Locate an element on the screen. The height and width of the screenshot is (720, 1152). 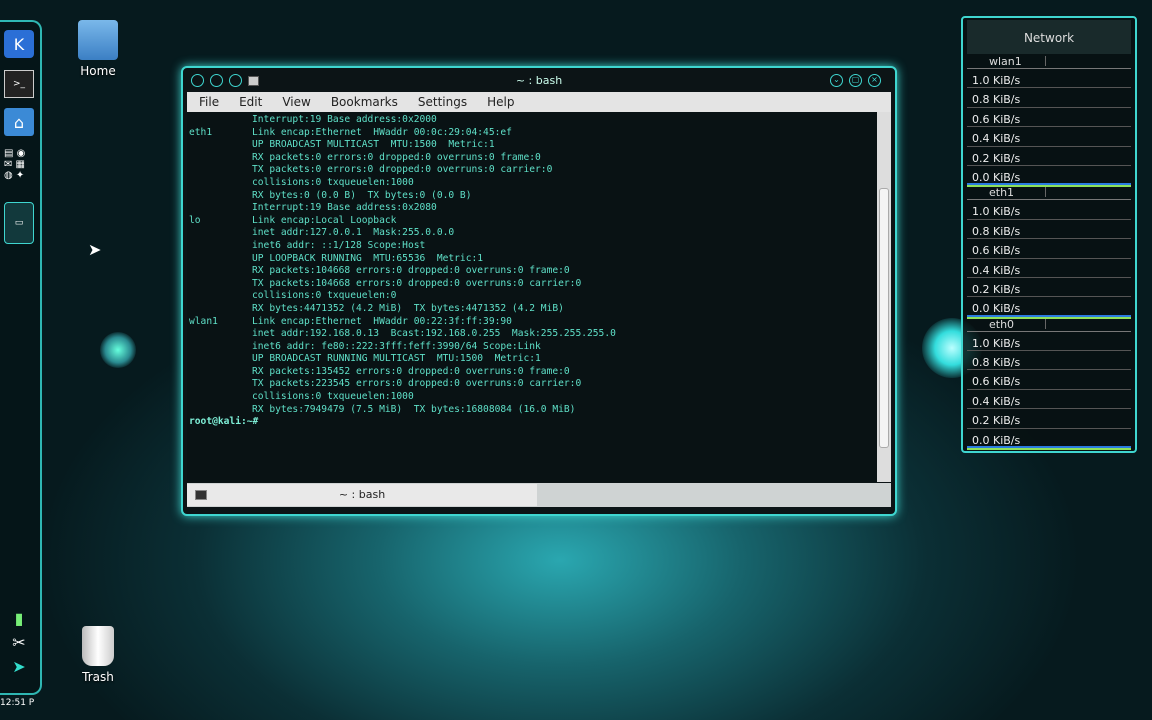
desktop-icon-home: Home is located at coordinates (98, 49).